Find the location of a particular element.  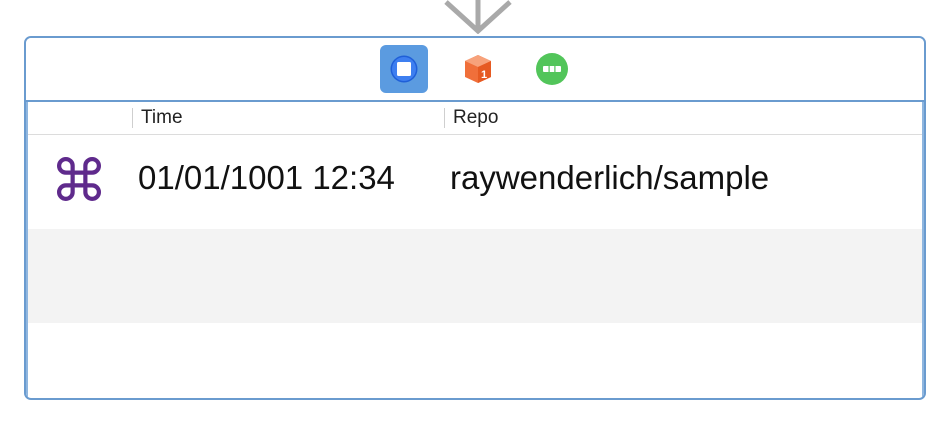

segue-arrow-icon is located at coordinates (478, 17).